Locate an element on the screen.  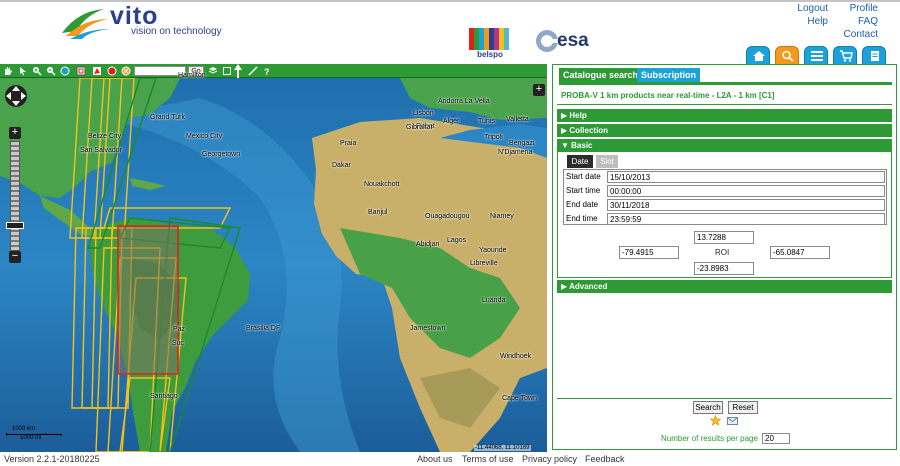
list-button is located at coordinates (816, 56).